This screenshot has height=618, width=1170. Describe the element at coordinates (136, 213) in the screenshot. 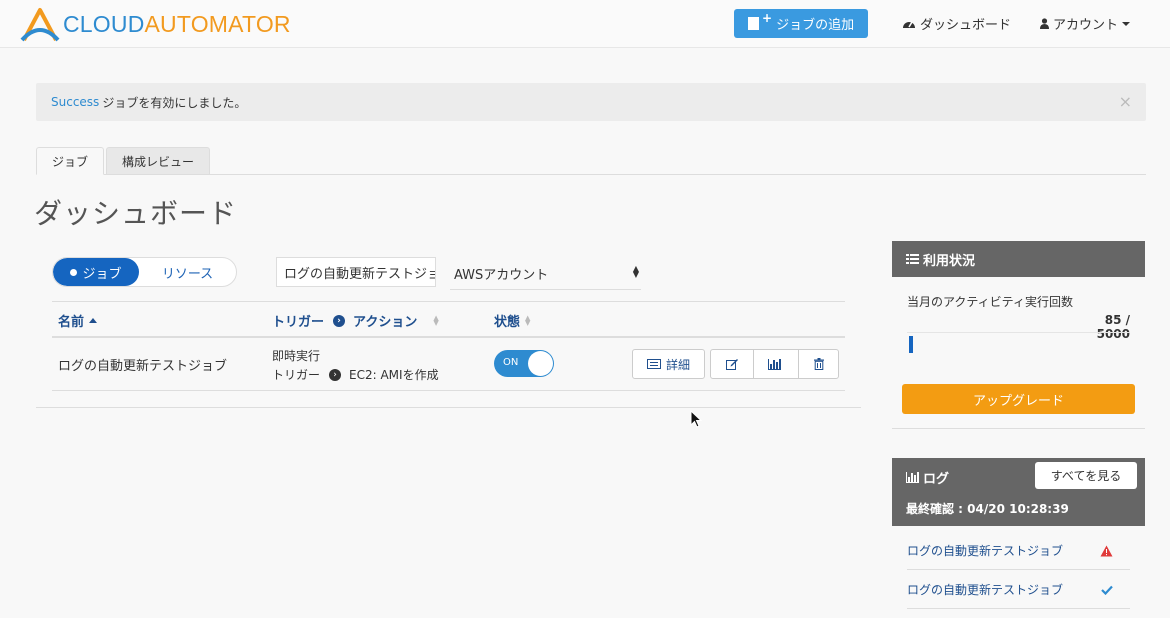

I see `page-title: ダッシュボード` at that location.